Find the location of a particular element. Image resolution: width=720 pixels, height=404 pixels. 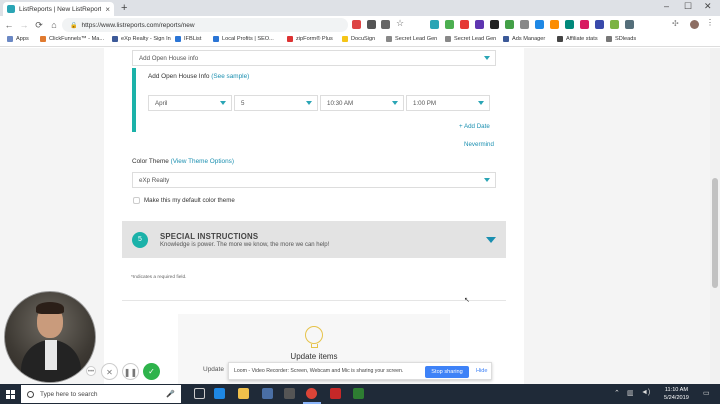

bookmark-sdleads: SDleads is located at coordinates (621, 39).